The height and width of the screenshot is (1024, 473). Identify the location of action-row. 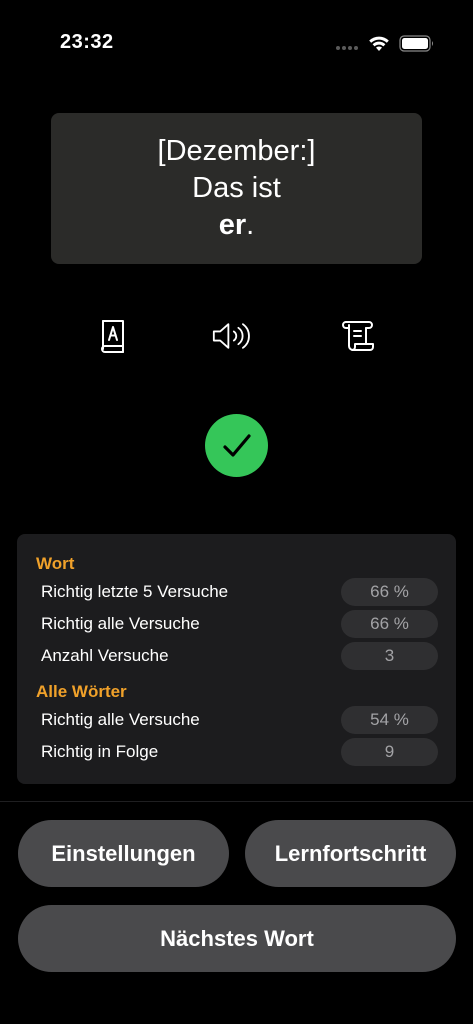
(236, 336).